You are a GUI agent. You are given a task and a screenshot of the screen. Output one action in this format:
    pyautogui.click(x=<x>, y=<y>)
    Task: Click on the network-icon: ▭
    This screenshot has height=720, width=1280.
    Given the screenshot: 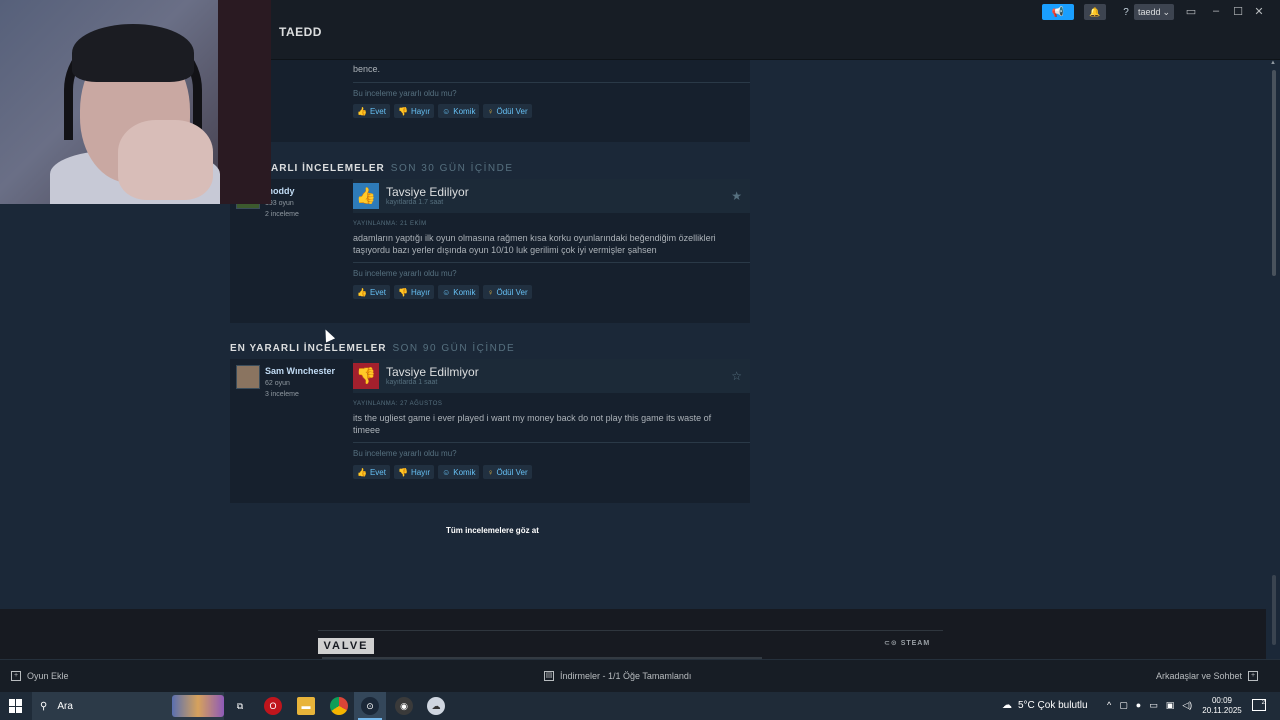 What is the action you would take?
    pyautogui.click(x=1153, y=705)
    